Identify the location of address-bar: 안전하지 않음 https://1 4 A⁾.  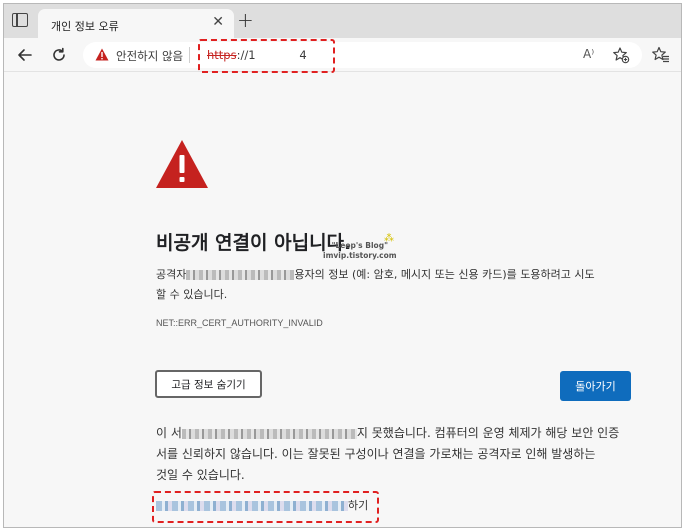
(362, 55).